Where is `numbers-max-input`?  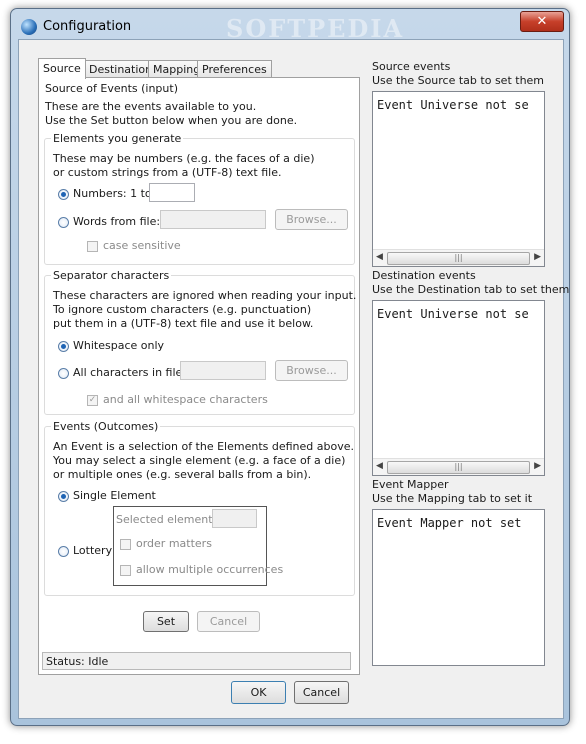 numbers-max-input is located at coordinates (172, 192).